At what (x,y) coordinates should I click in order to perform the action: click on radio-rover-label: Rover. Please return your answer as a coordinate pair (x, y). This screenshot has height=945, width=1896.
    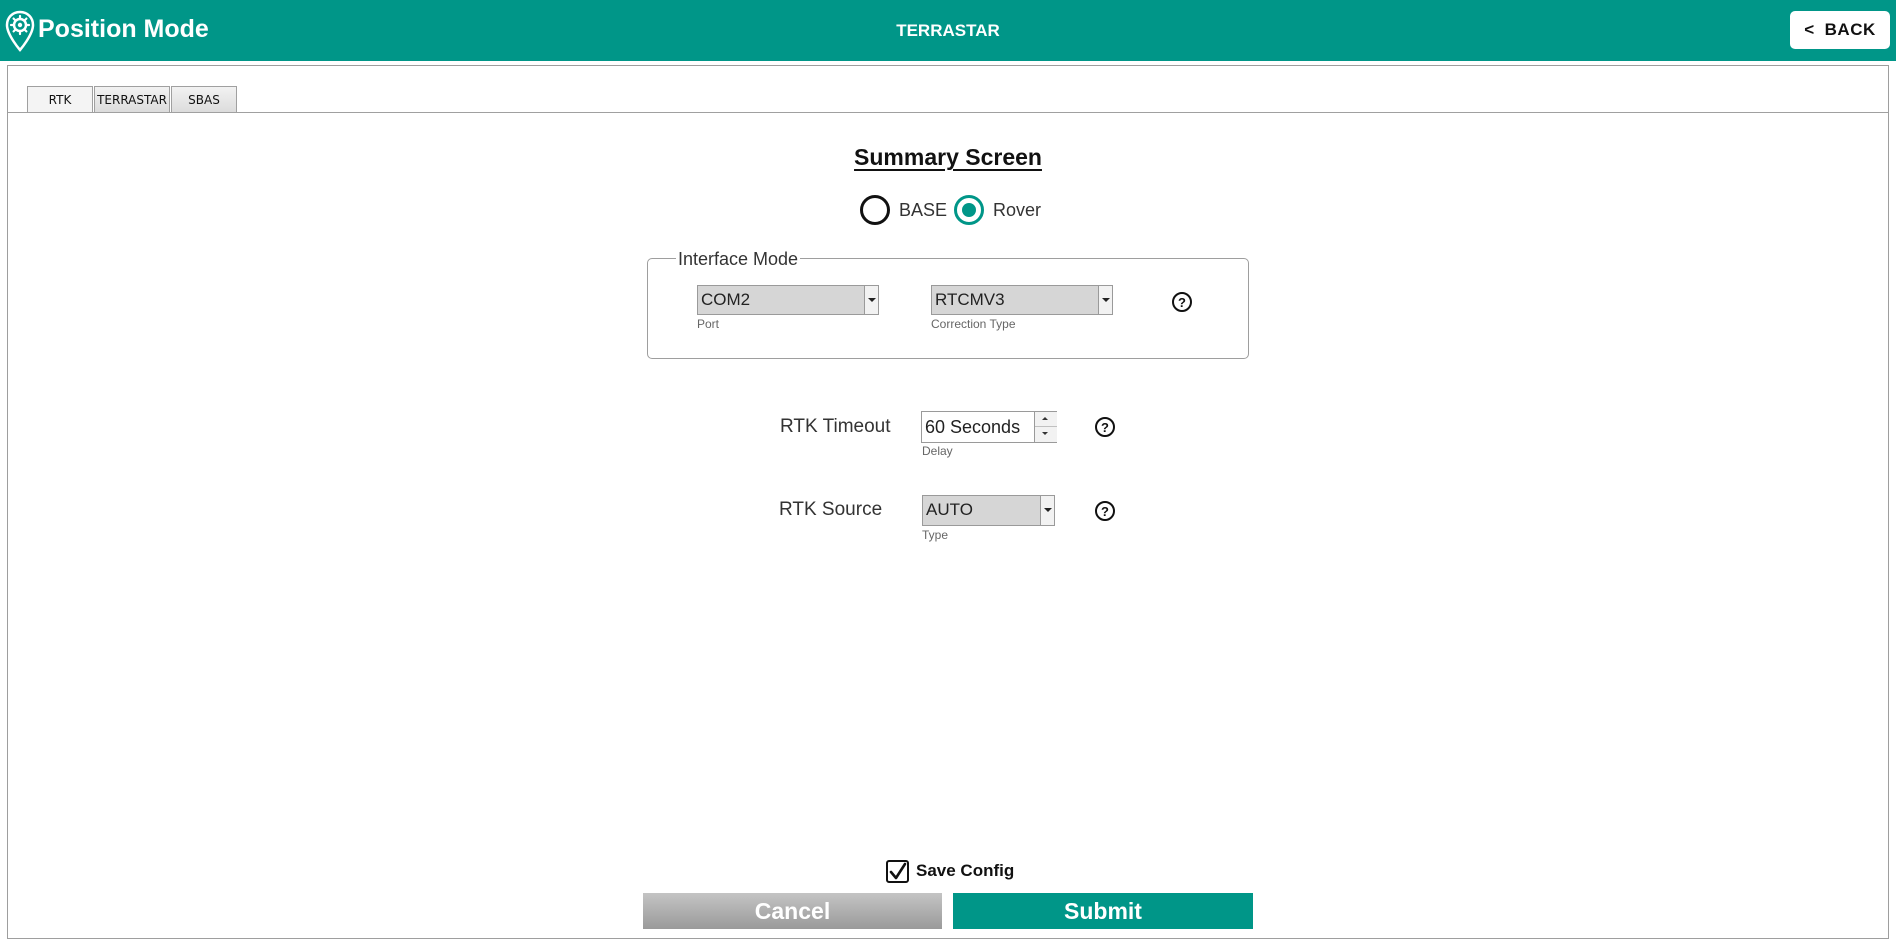
    Looking at the image, I should click on (1017, 210).